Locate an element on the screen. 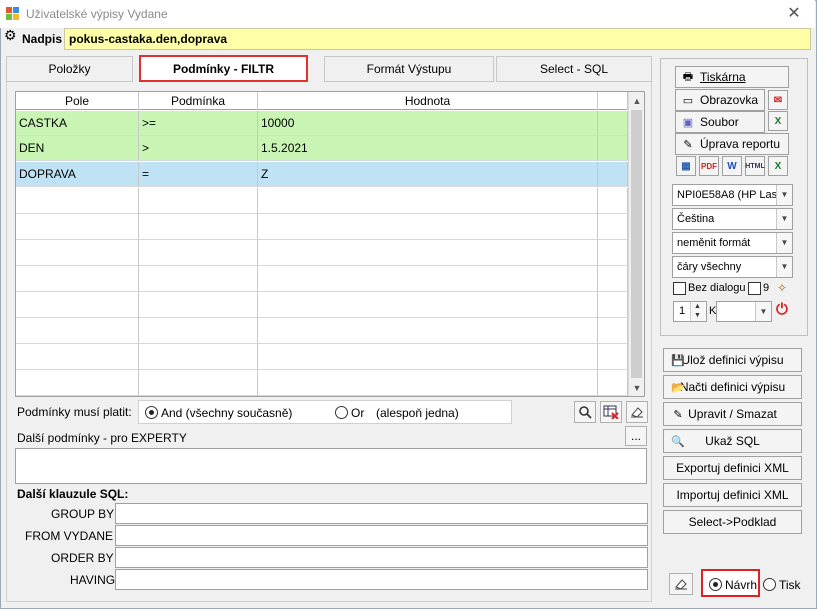  settings-doc-icon: ✧ is located at coordinates (782, 288).